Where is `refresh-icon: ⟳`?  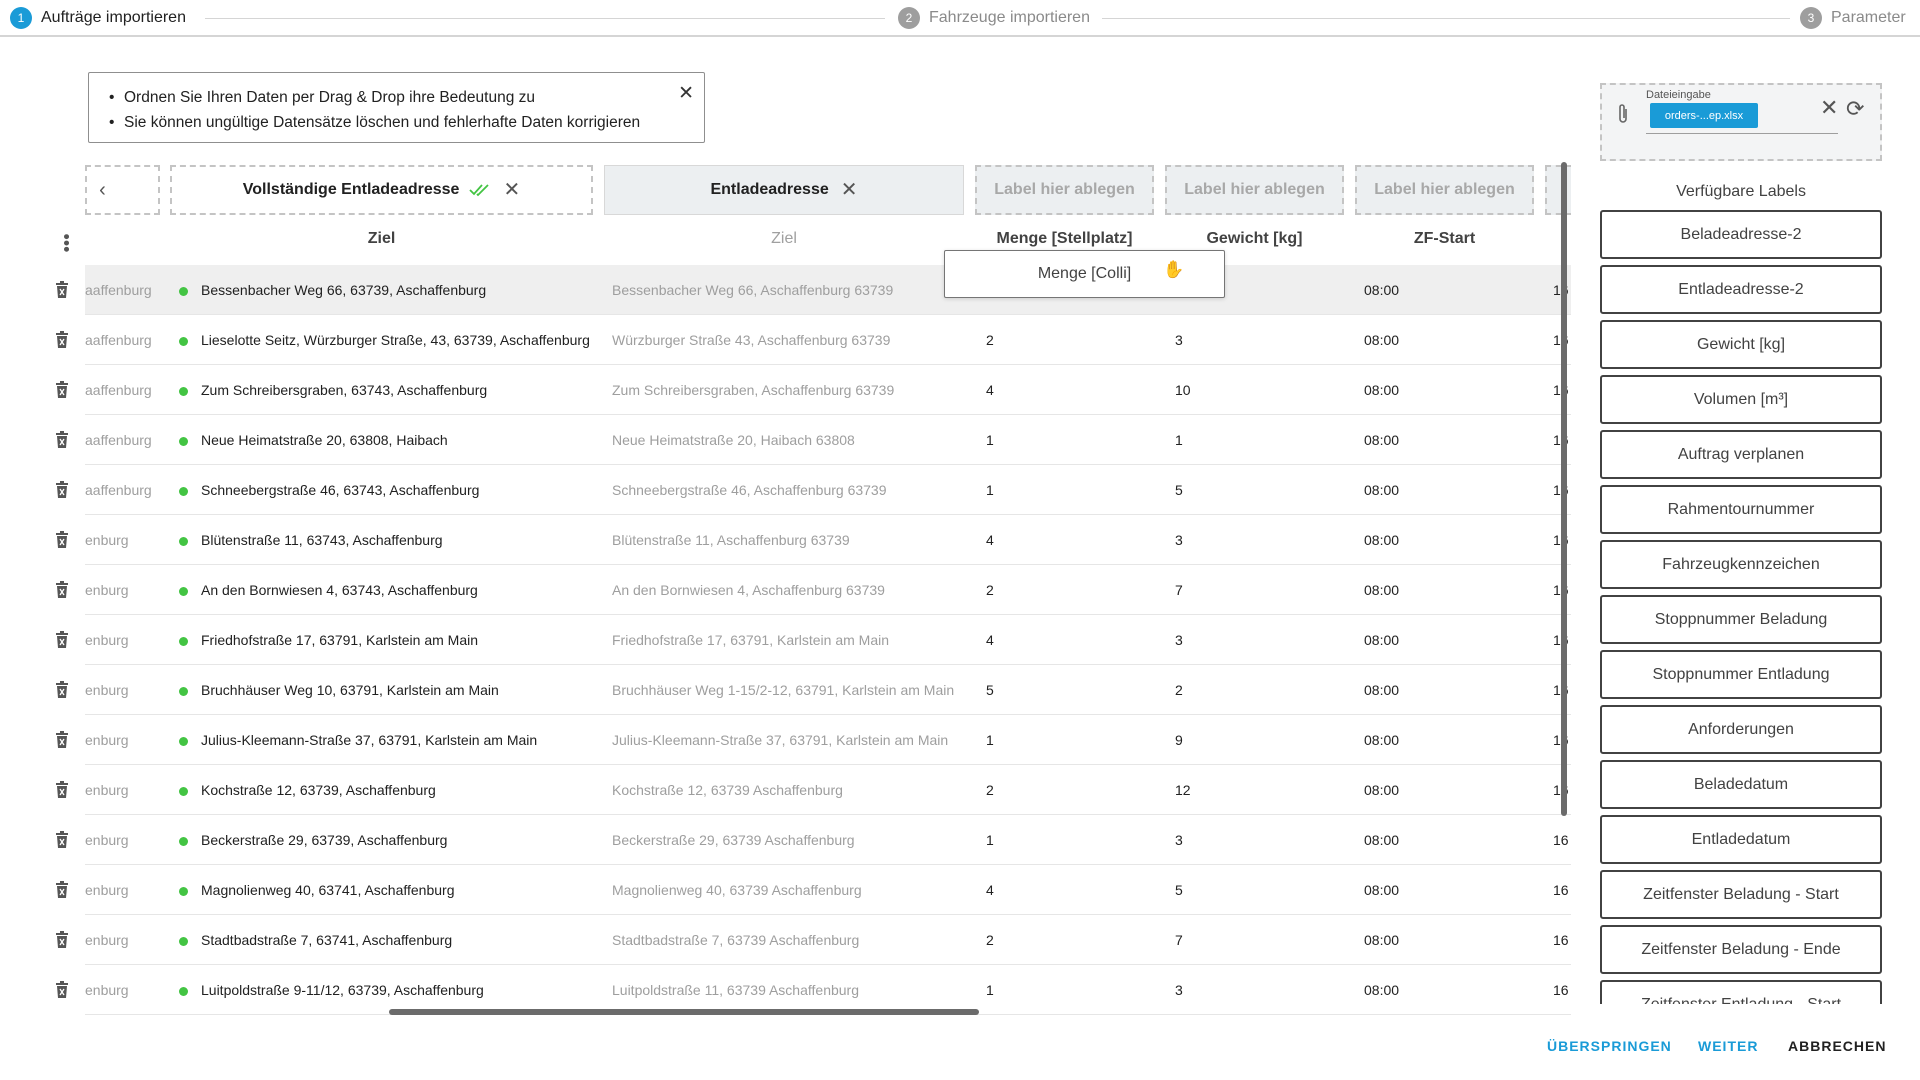 refresh-icon: ⟳ is located at coordinates (1855, 109).